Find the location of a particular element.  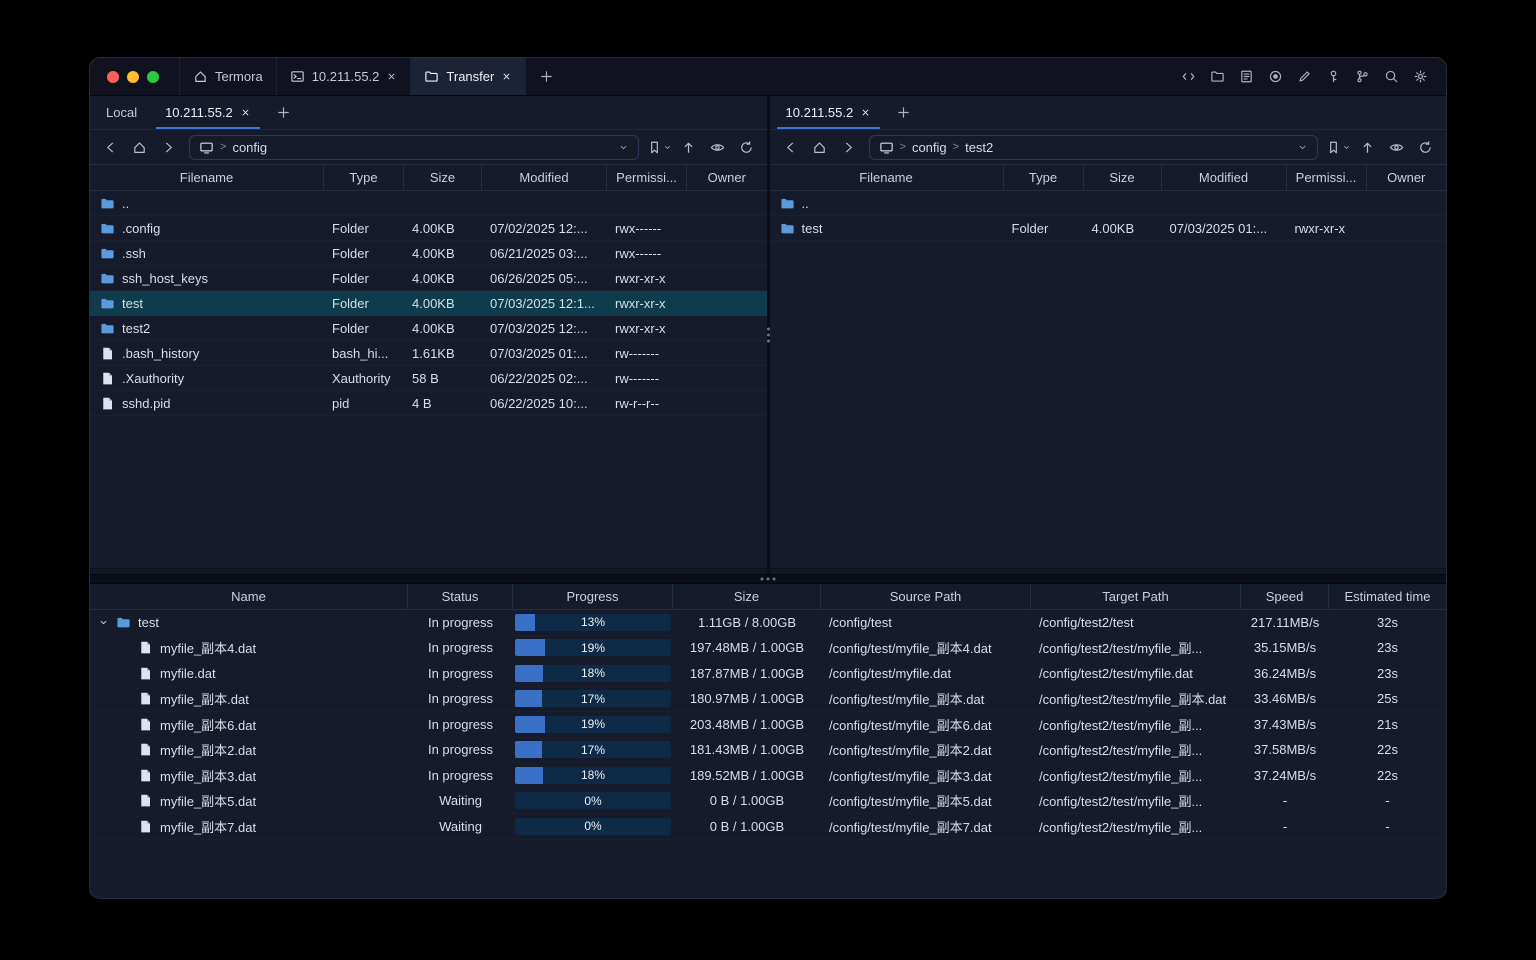

expand-chevron-icon is located at coordinates (103, 622).